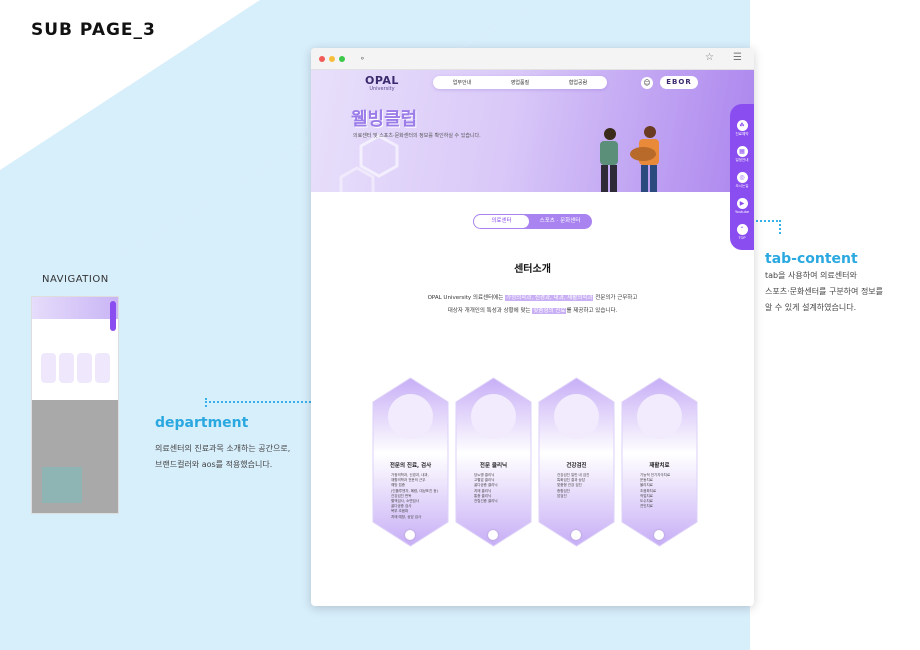  What do you see at coordinates (223, 448) in the screenshot?
I see `annotation-line: 의료센터의 진료과목 소개하는 공간으로,` at bounding box center [223, 448].